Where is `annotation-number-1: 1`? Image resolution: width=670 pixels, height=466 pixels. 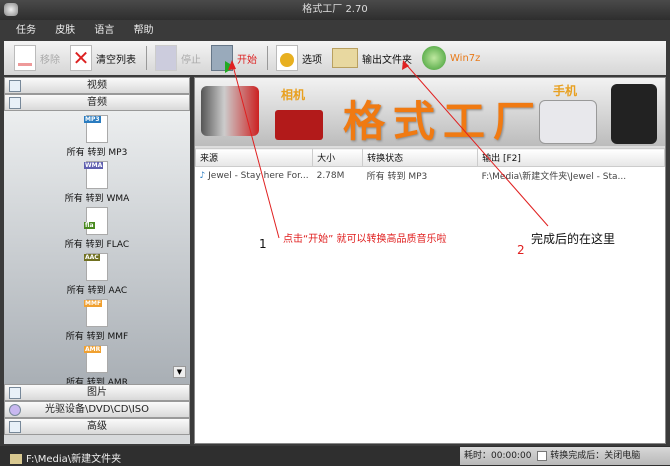 annotation-number-1: 1 is located at coordinates (263, 244).